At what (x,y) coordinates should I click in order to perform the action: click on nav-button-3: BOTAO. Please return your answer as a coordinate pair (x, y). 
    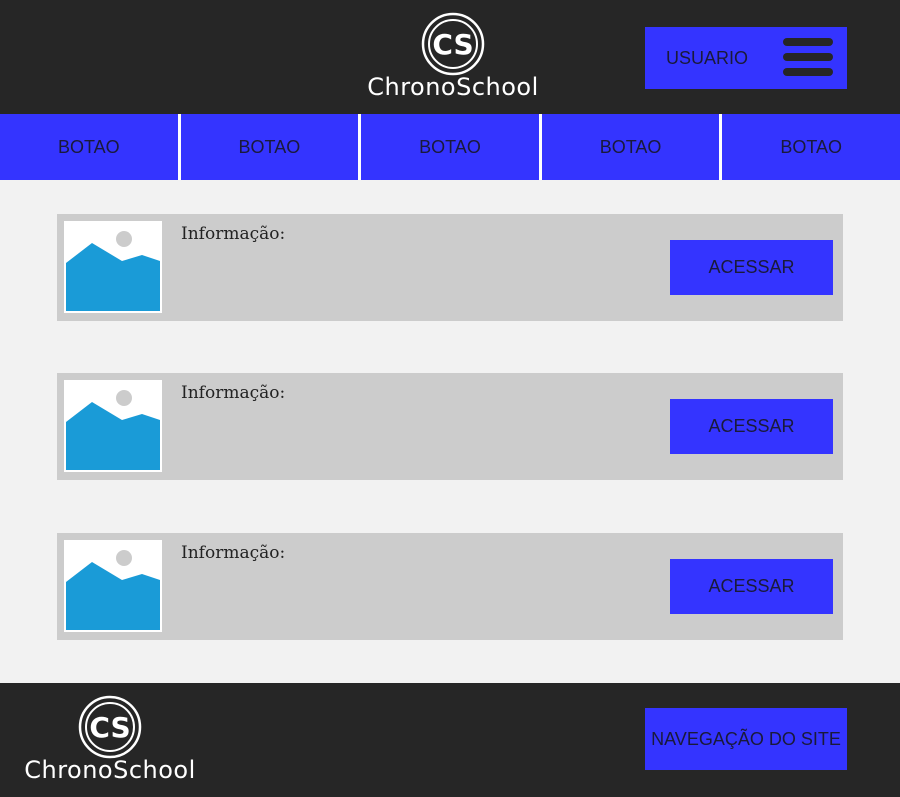
    Looking at the image, I should click on (451, 147).